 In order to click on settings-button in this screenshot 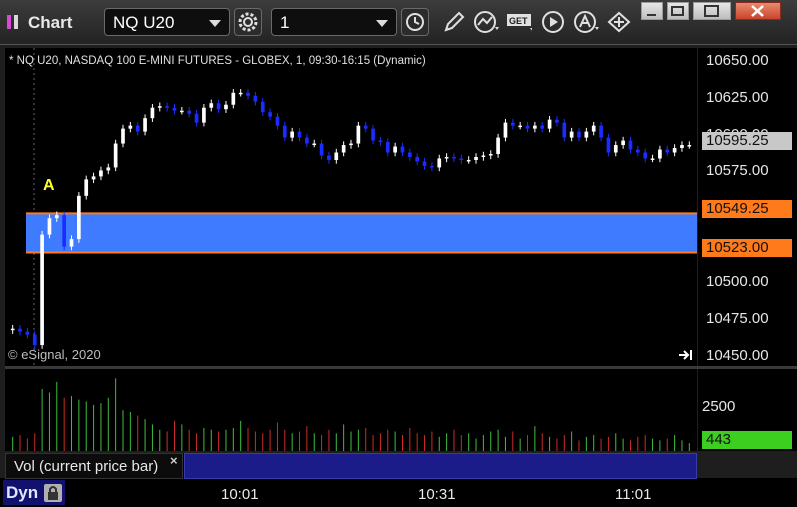, I will do `click(248, 22)`.